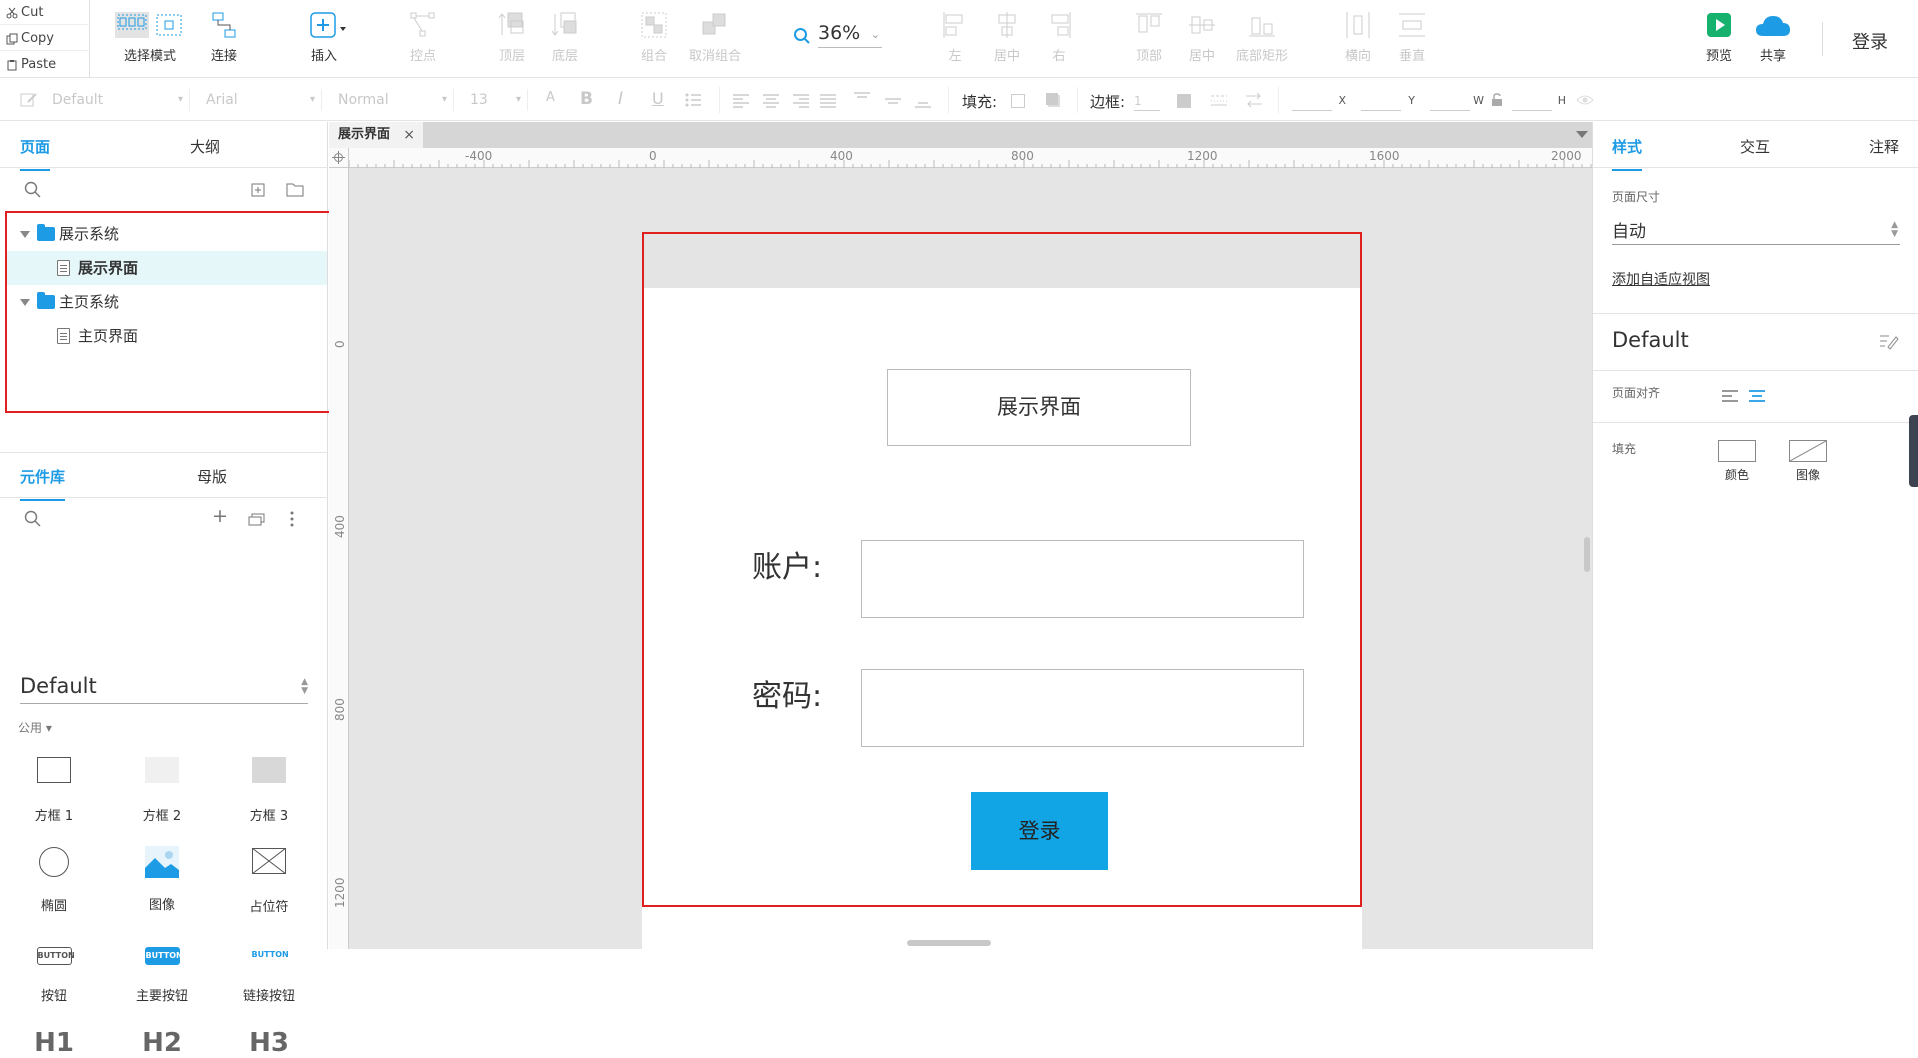 This screenshot has height=1058, width=1918. Describe the element at coordinates (269, 788) in the screenshot. I see `widget-box3: 方框 3` at that location.